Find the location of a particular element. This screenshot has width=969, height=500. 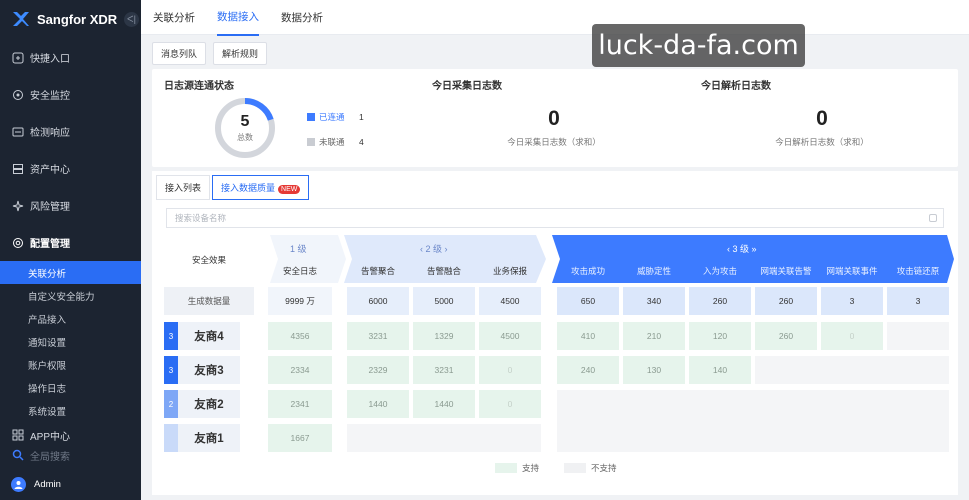

gen-net-endpoint-event: 3 is located at coordinates (852, 301).